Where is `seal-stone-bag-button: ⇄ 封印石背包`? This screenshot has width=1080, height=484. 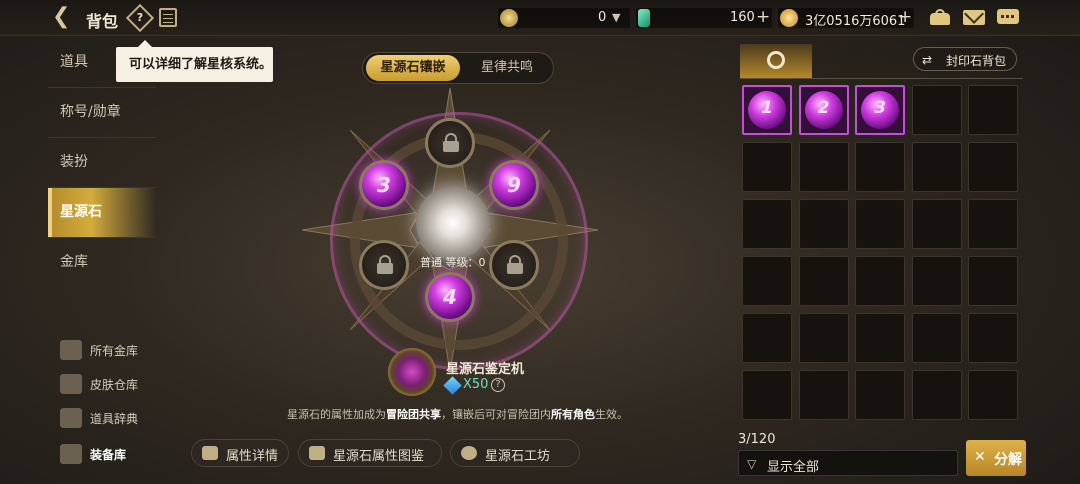 seal-stone-bag-button: ⇄ 封印石背包 is located at coordinates (965, 59).